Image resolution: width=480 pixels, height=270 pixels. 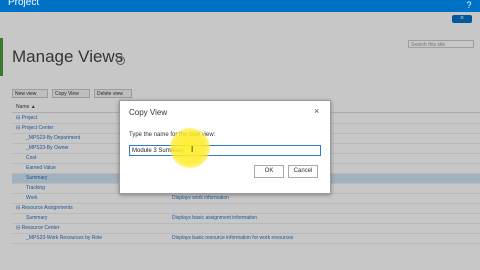 I want to click on cancel-button: Cancel, so click(x=303, y=171).